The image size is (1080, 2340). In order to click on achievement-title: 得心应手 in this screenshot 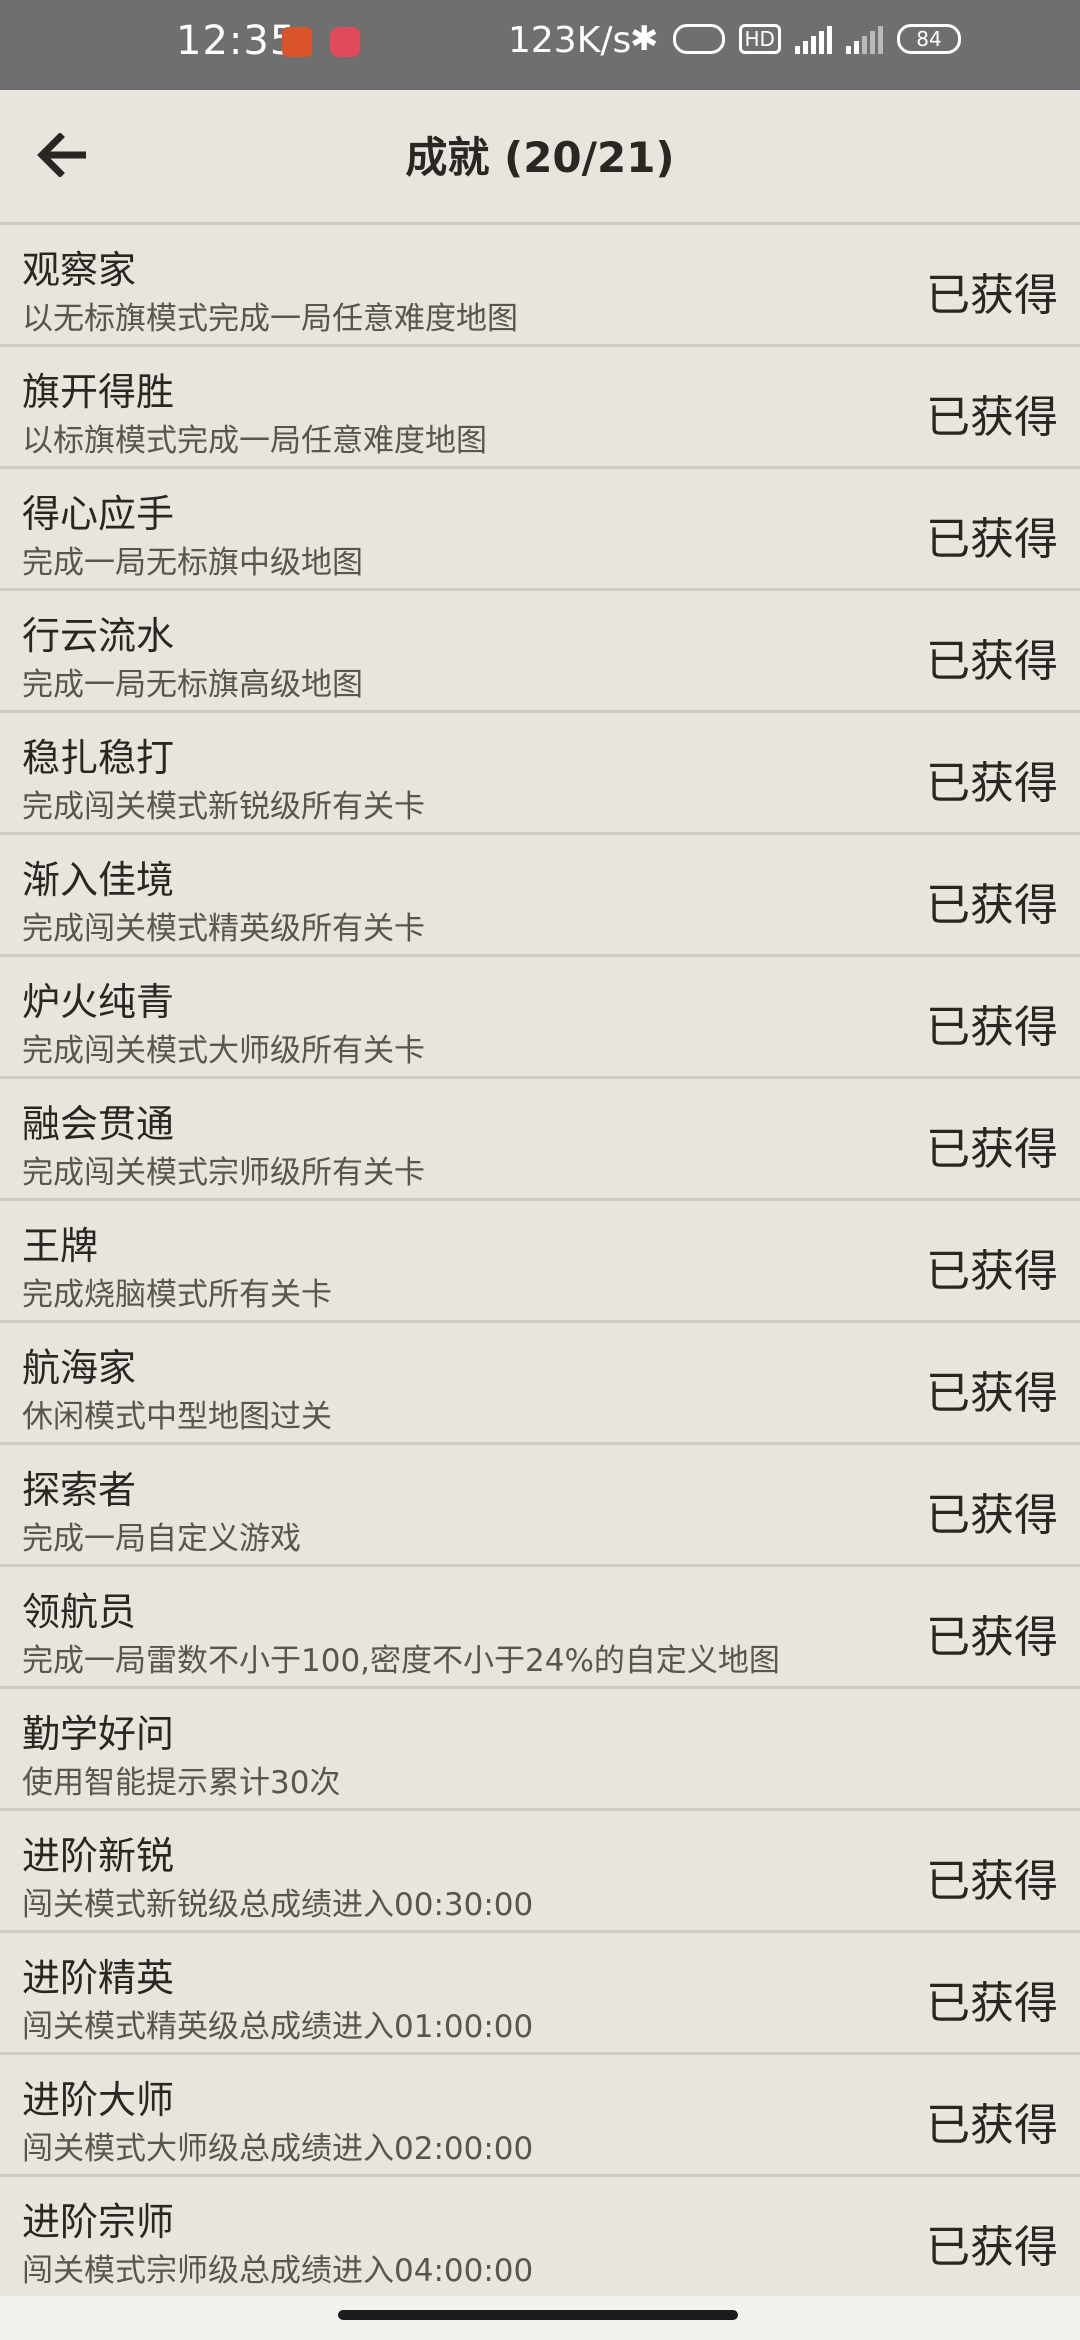, I will do `click(98, 514)`.